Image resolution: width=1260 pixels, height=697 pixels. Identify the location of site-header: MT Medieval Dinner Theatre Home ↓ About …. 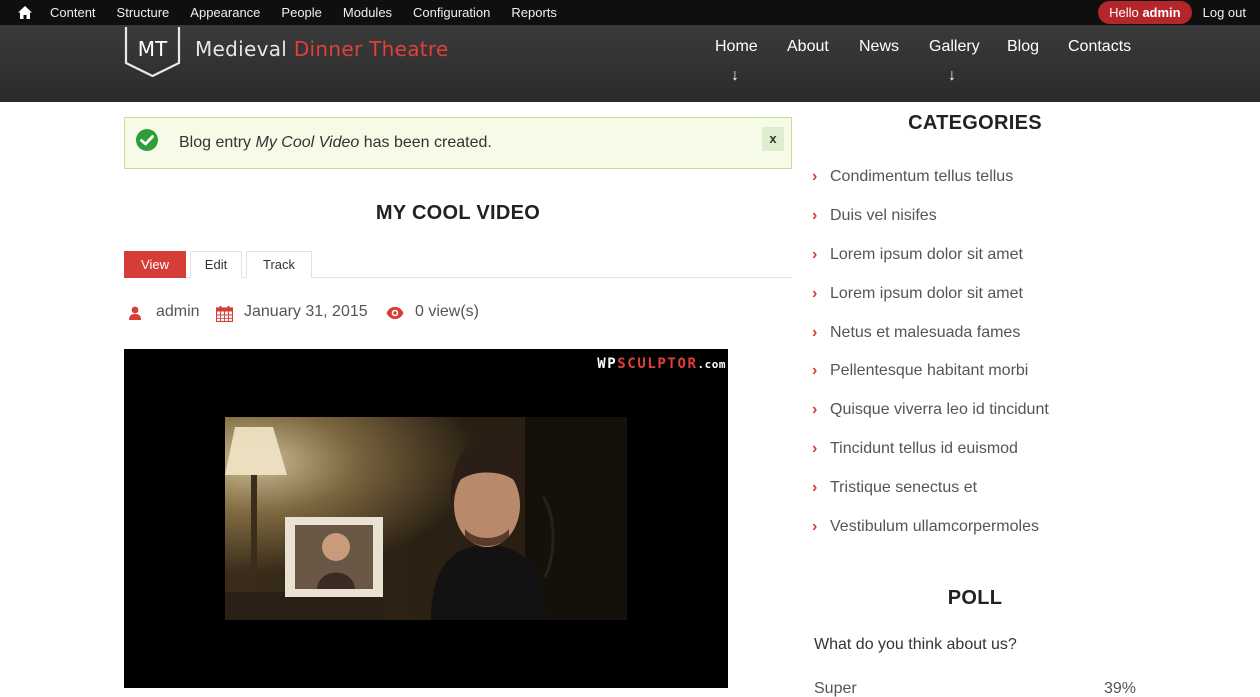
(630, 63).